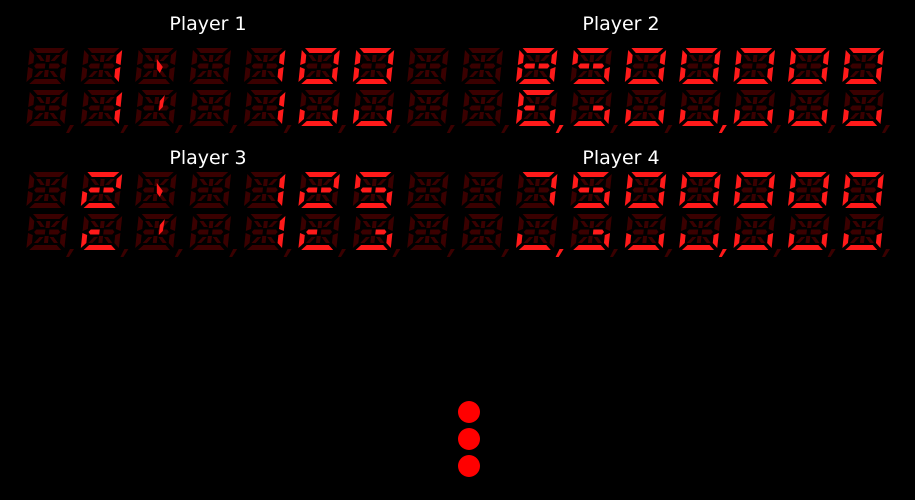 This screenshot has height=500, width=915. I want to click on player-4-label: Player 4, so click(621, 158).